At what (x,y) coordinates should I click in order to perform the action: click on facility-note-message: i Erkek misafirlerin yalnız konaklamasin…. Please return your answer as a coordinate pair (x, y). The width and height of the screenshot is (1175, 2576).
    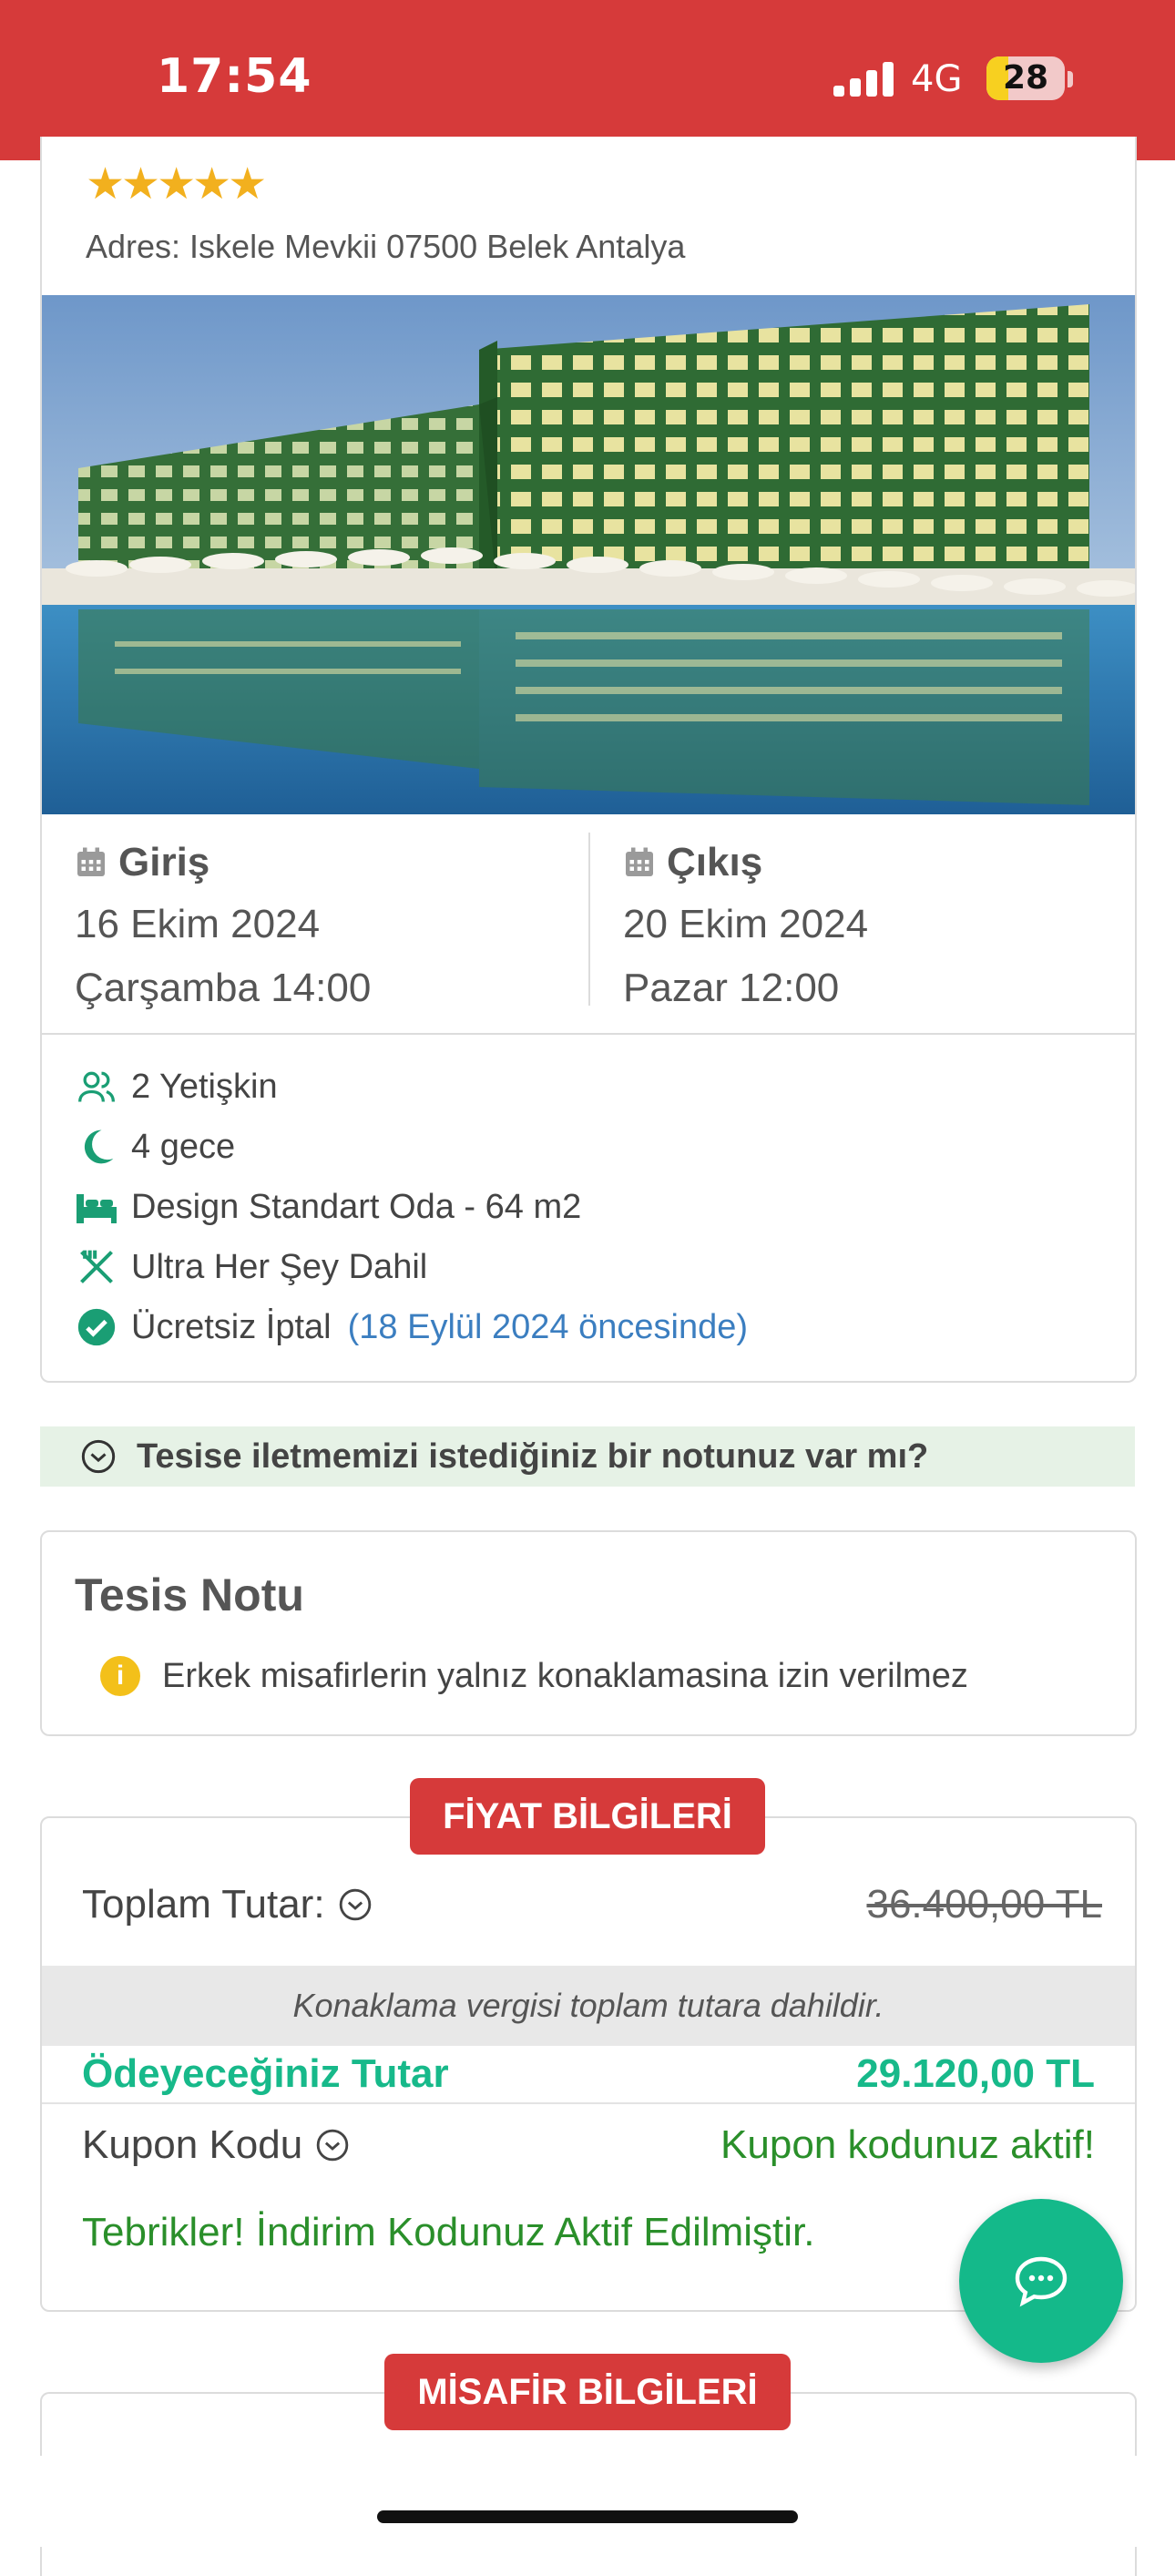
    Looking at the image, I should click on (534, 1676).